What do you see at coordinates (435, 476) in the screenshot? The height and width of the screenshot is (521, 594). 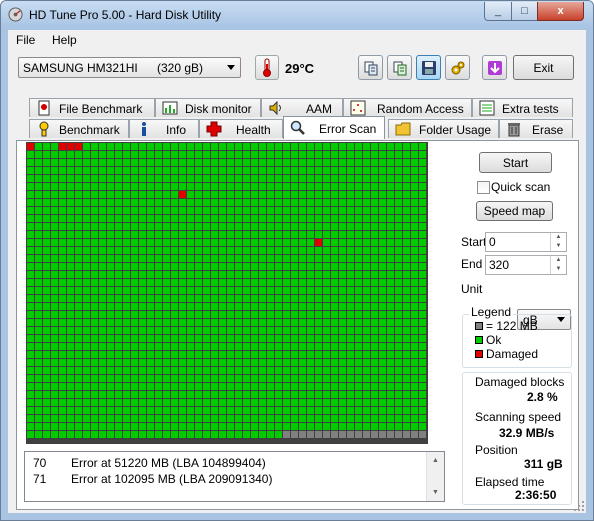 I see `log-scrollbar: ▲ ▼` at bounding box center [435, 476].